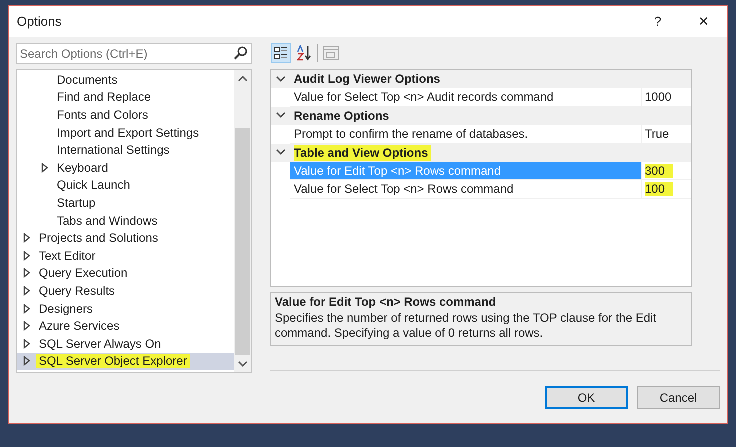  I want to click on tree-item: Startup, so click(125, 203).